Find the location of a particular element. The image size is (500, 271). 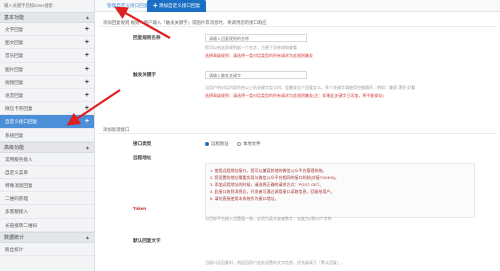

note-line: 2. 您设置的地址需要实现与微信公众平台相同的接口机制(对接TOKEN)。 is located at coordinates (274, 177).